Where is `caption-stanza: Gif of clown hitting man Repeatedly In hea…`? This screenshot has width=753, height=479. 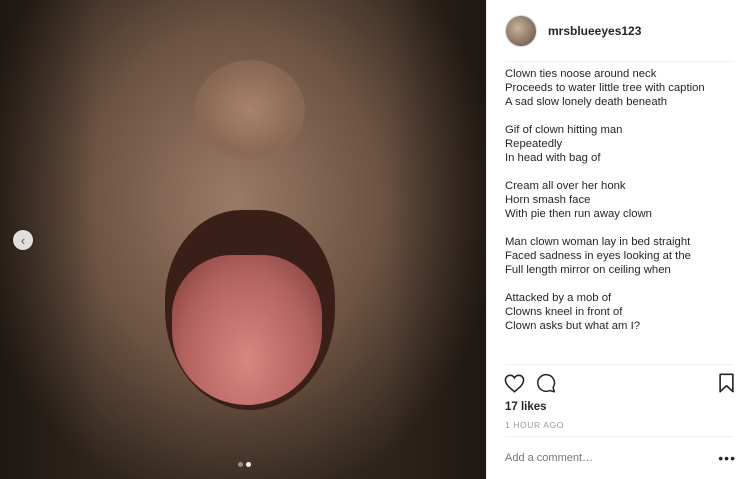
caption-stanza: Gif of clown hitting man Repeatedly In hea… is located at coordinates (622, 144).